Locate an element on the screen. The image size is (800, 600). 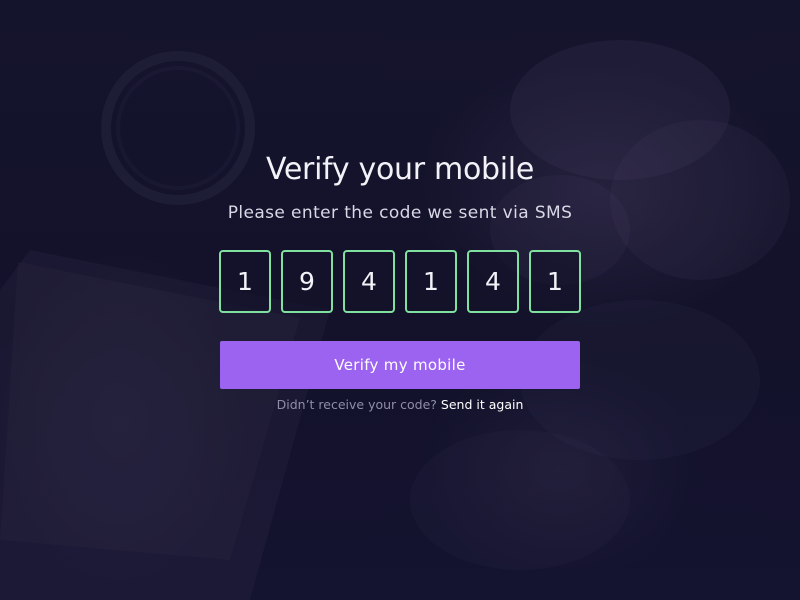
code-digit-3: 4 is located at coordinates (369, 281).